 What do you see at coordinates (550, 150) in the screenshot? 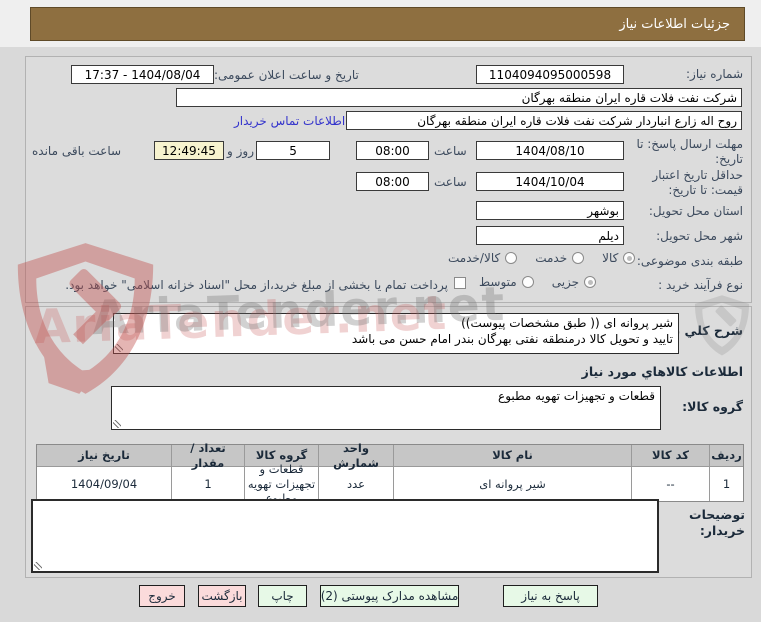
I see `deadline-date-field: 1404/08/10` at bounding box center [550, 150].